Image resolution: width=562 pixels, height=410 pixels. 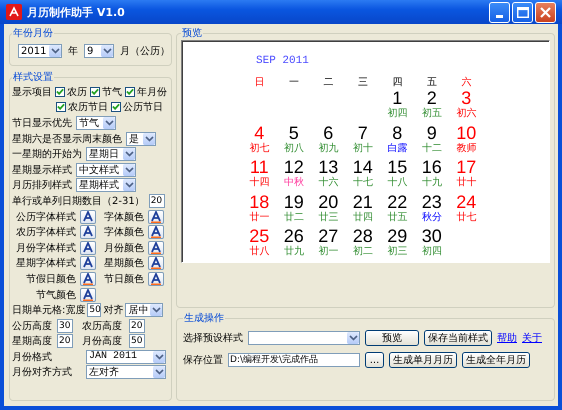 I want to click on day-number: 23, so click(x=432, y=202).